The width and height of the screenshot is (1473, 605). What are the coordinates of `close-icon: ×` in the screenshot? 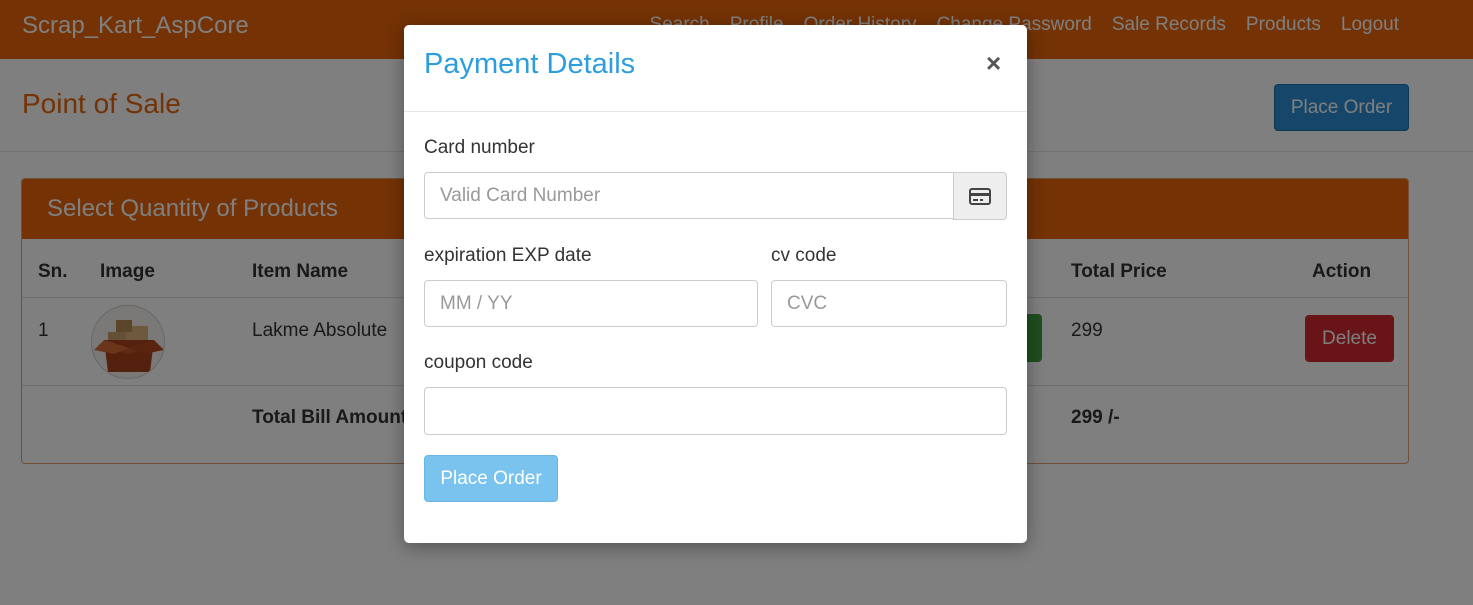 It's located at (993, 63).